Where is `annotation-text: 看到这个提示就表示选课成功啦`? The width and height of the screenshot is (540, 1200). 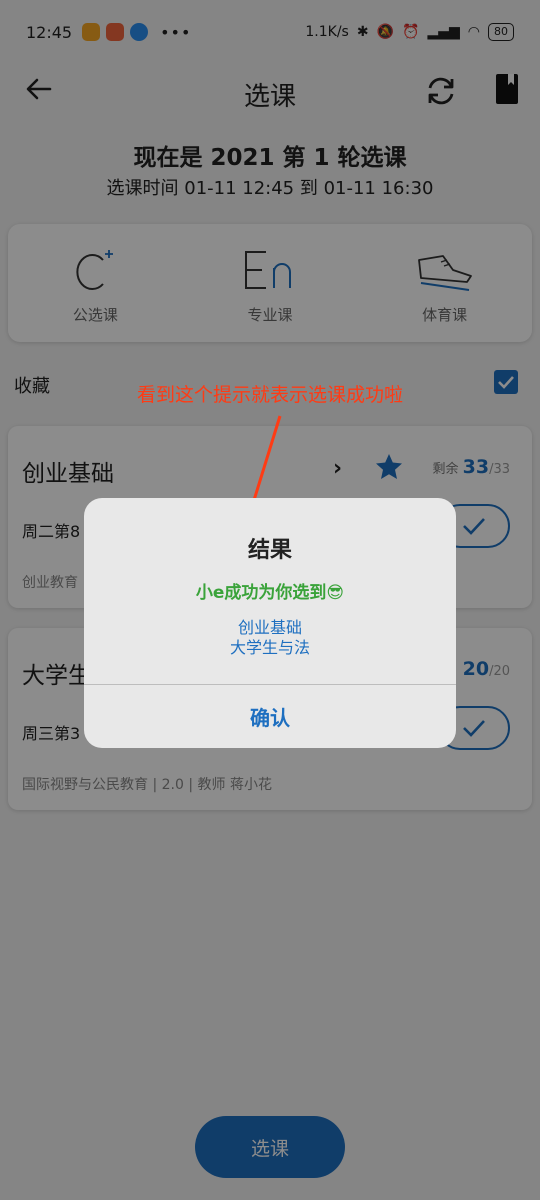 annotation-text: 看到这个提示就表示选课成功啦 is located at coordinates (269, 395).